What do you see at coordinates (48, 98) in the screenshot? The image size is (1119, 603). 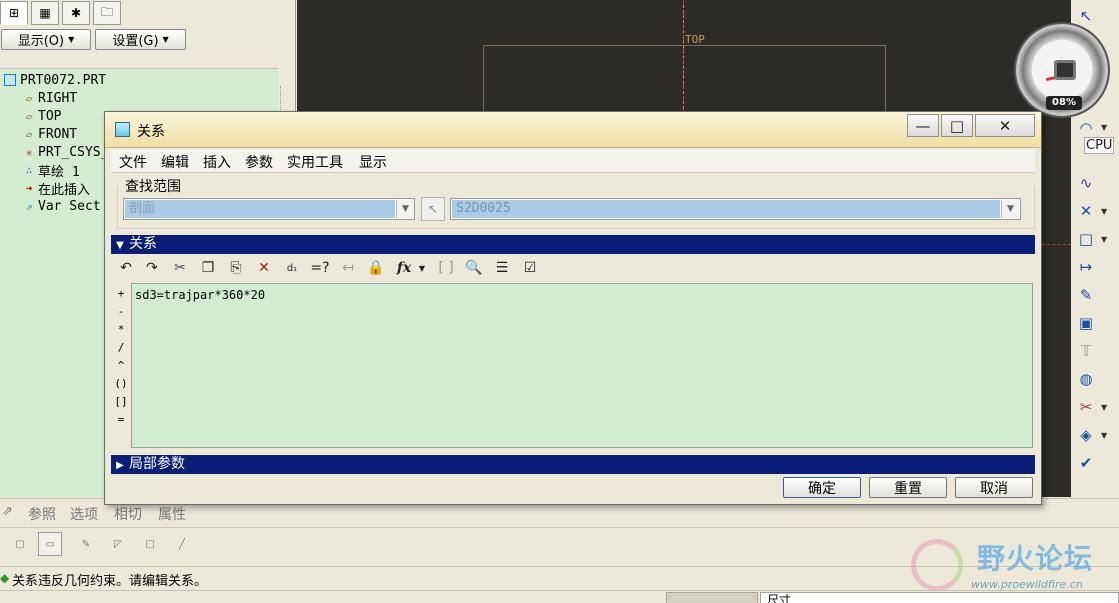 I see `tree-item-right: ▱ RIGHT` at bounding box center [48, 98].